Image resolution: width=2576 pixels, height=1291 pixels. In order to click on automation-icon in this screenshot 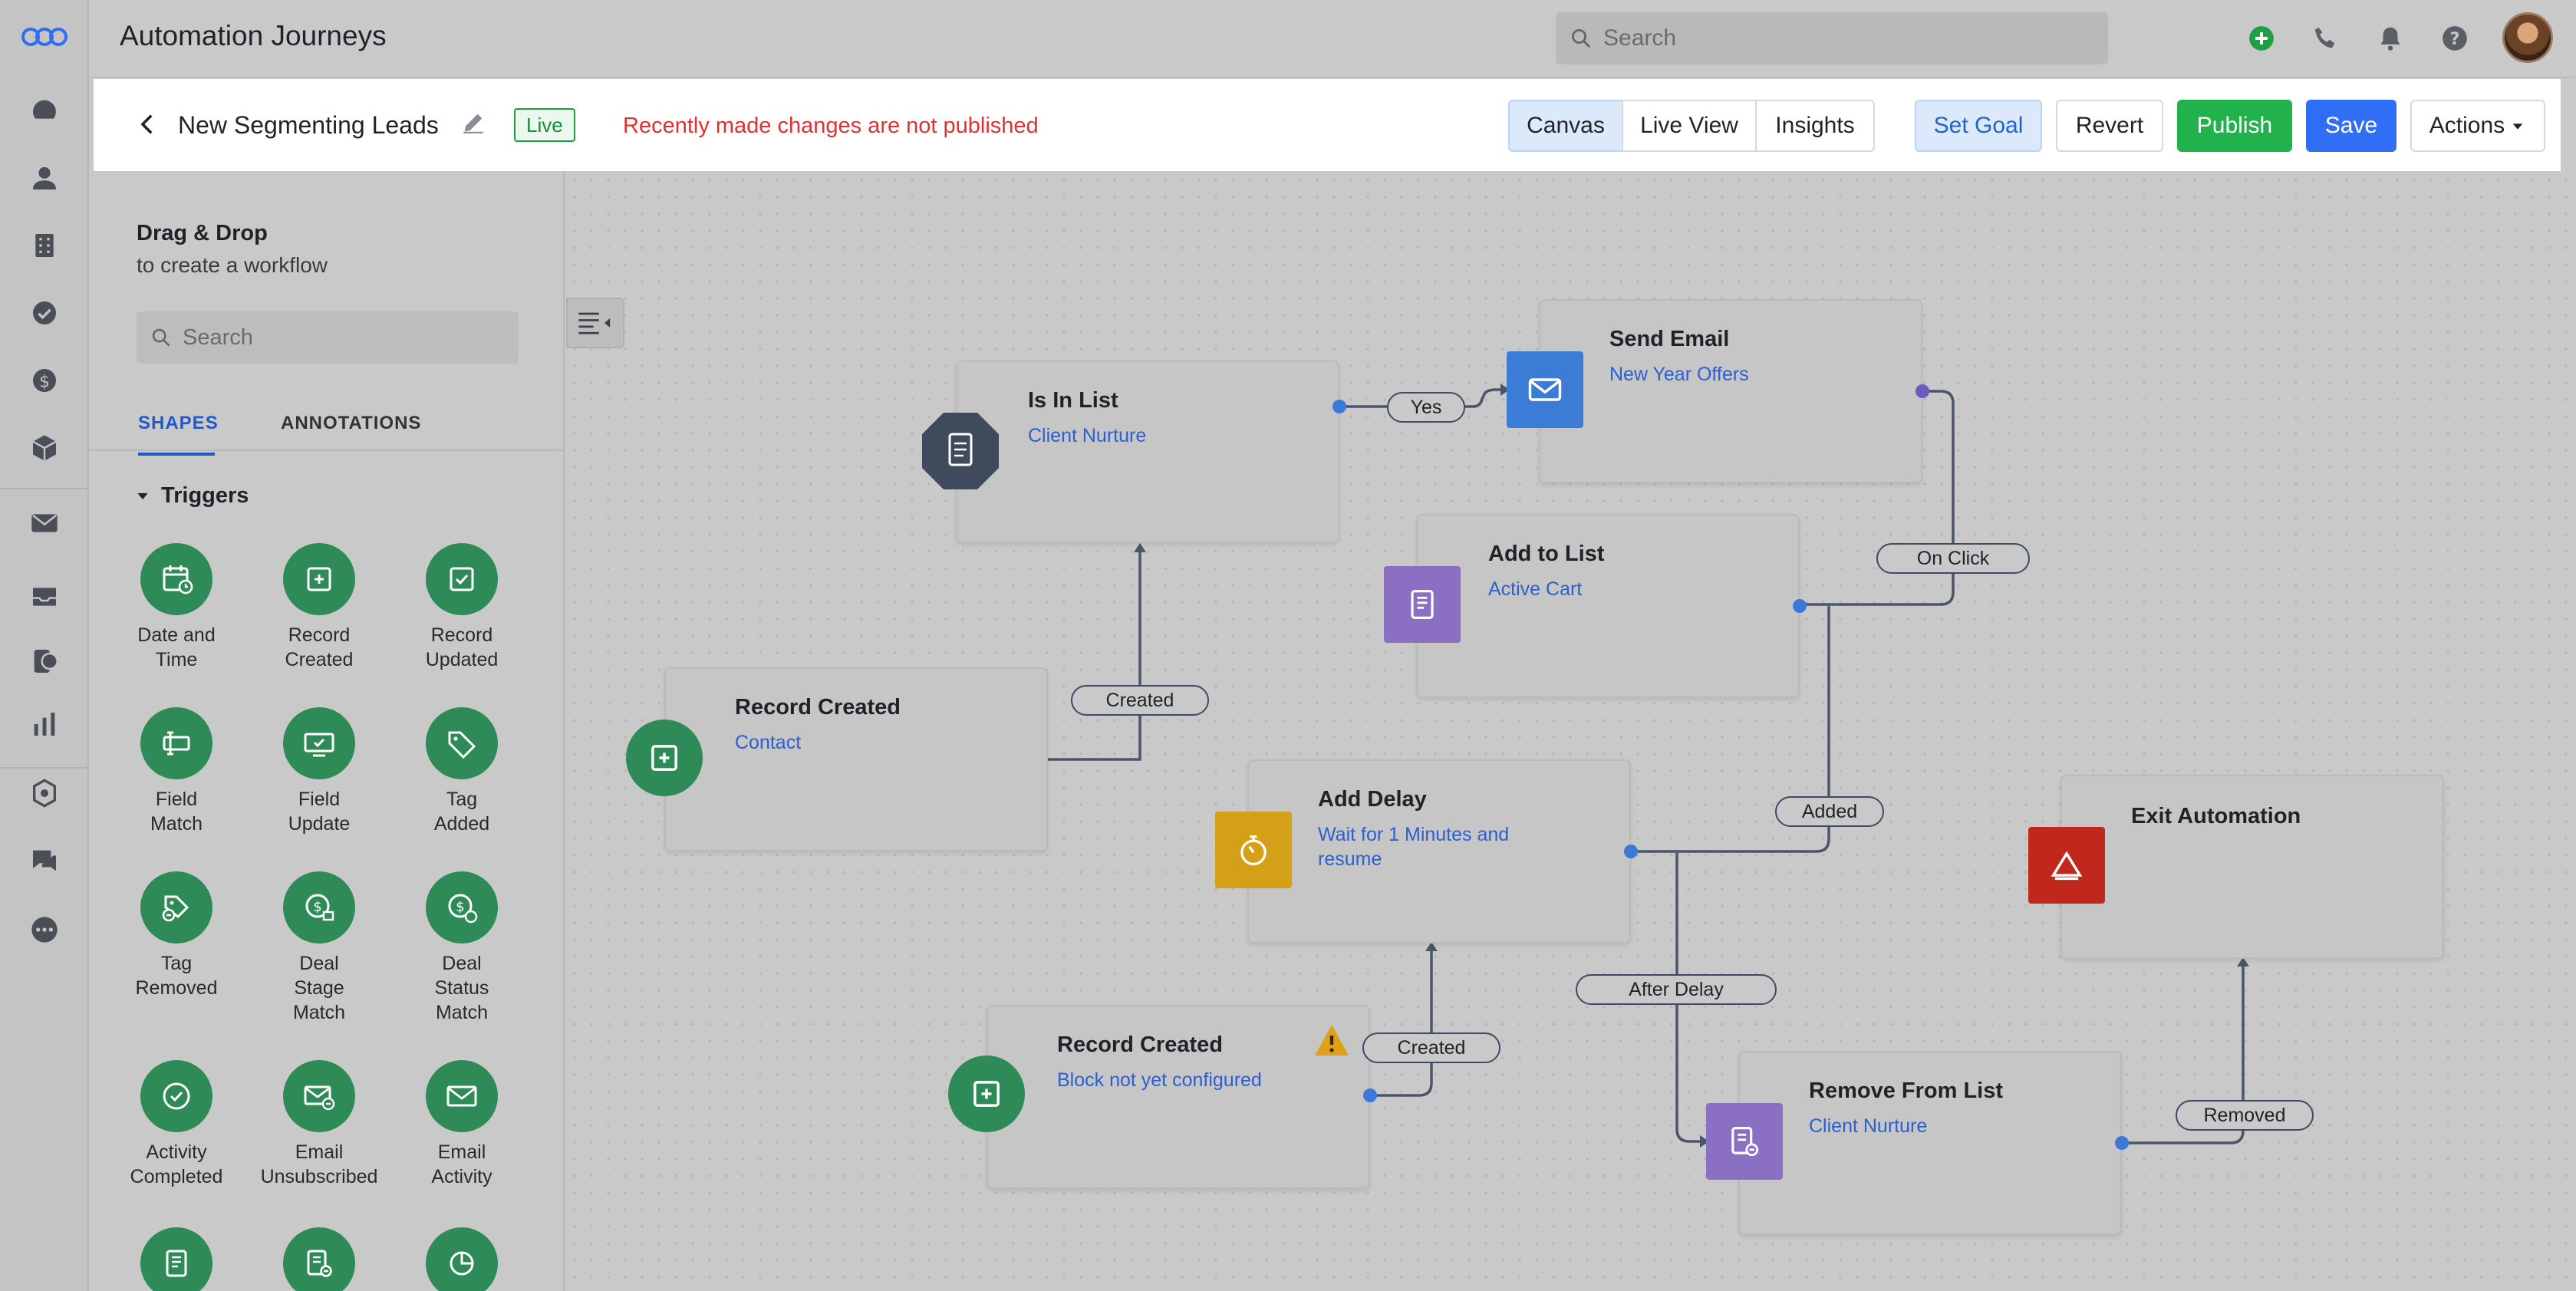, I will do `click(44, 793)`.